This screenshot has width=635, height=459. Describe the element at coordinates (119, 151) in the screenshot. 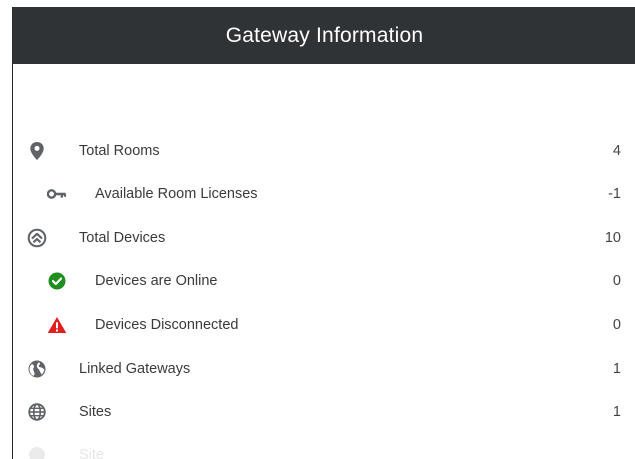

I see `list-item-label: Total Rooms` at that location.